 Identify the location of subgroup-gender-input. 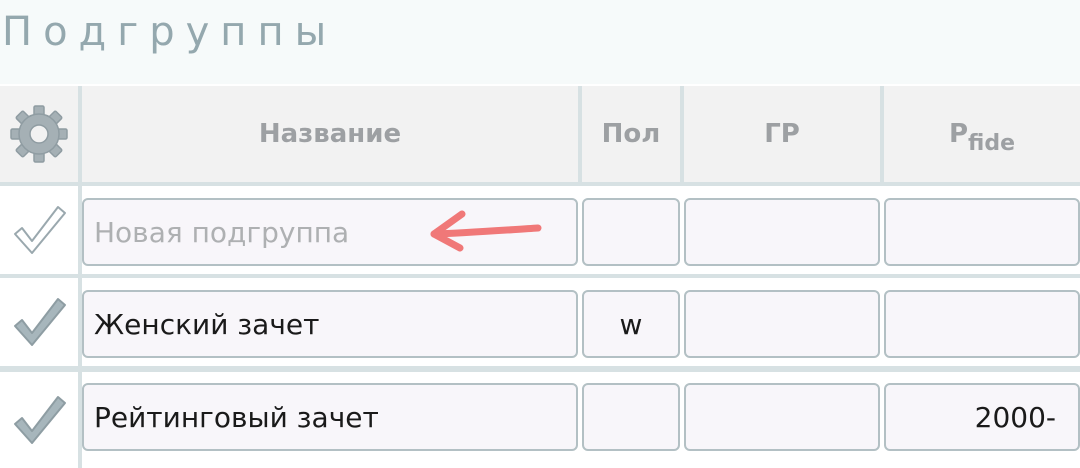
(631, 417).